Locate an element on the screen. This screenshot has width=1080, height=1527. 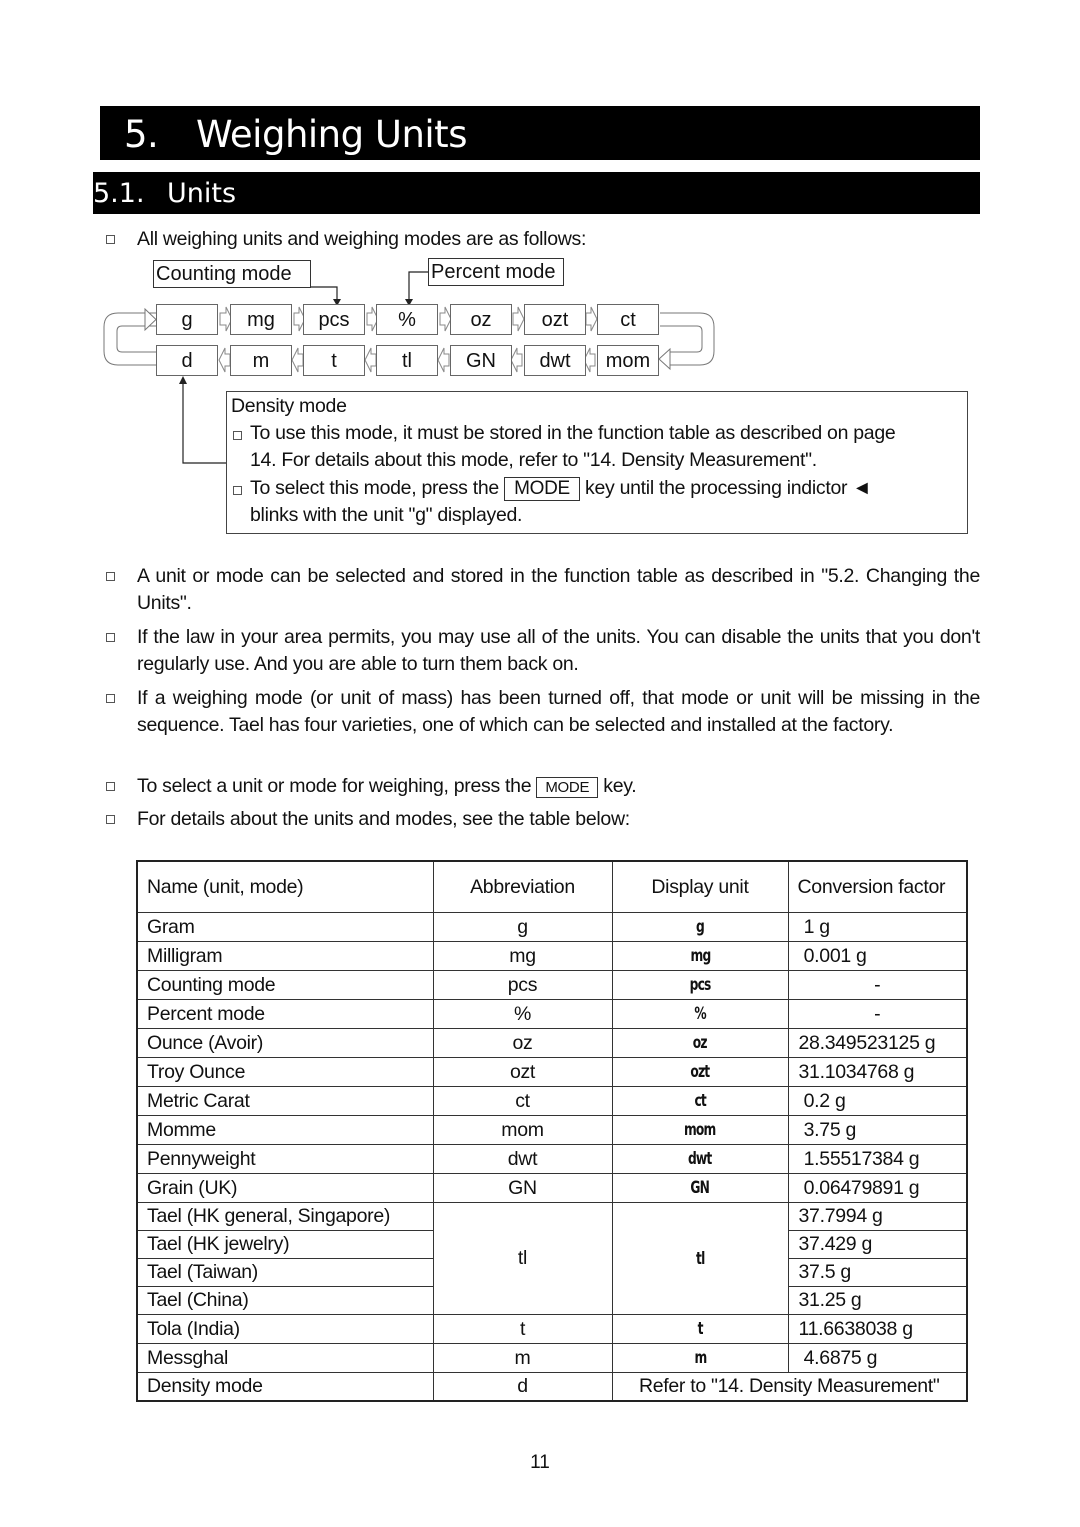
header-abbreviation: Abbreviation is located at coordinates (522, 886).